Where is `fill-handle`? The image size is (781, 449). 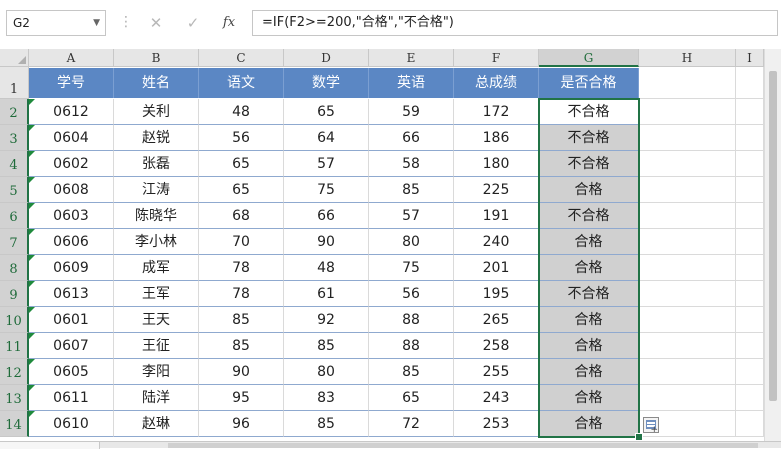 fill-handle is located at coordinates (639, 437).